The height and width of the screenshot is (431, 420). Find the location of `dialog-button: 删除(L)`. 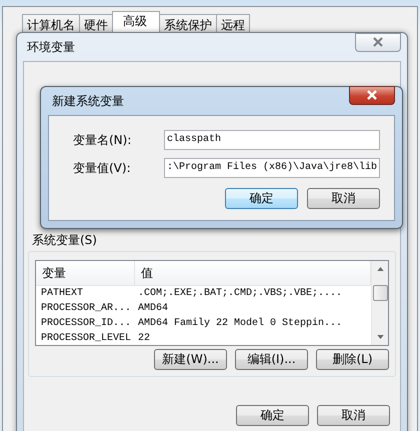

dialog-button: 删除(L) is located at coordinates (352, 359).